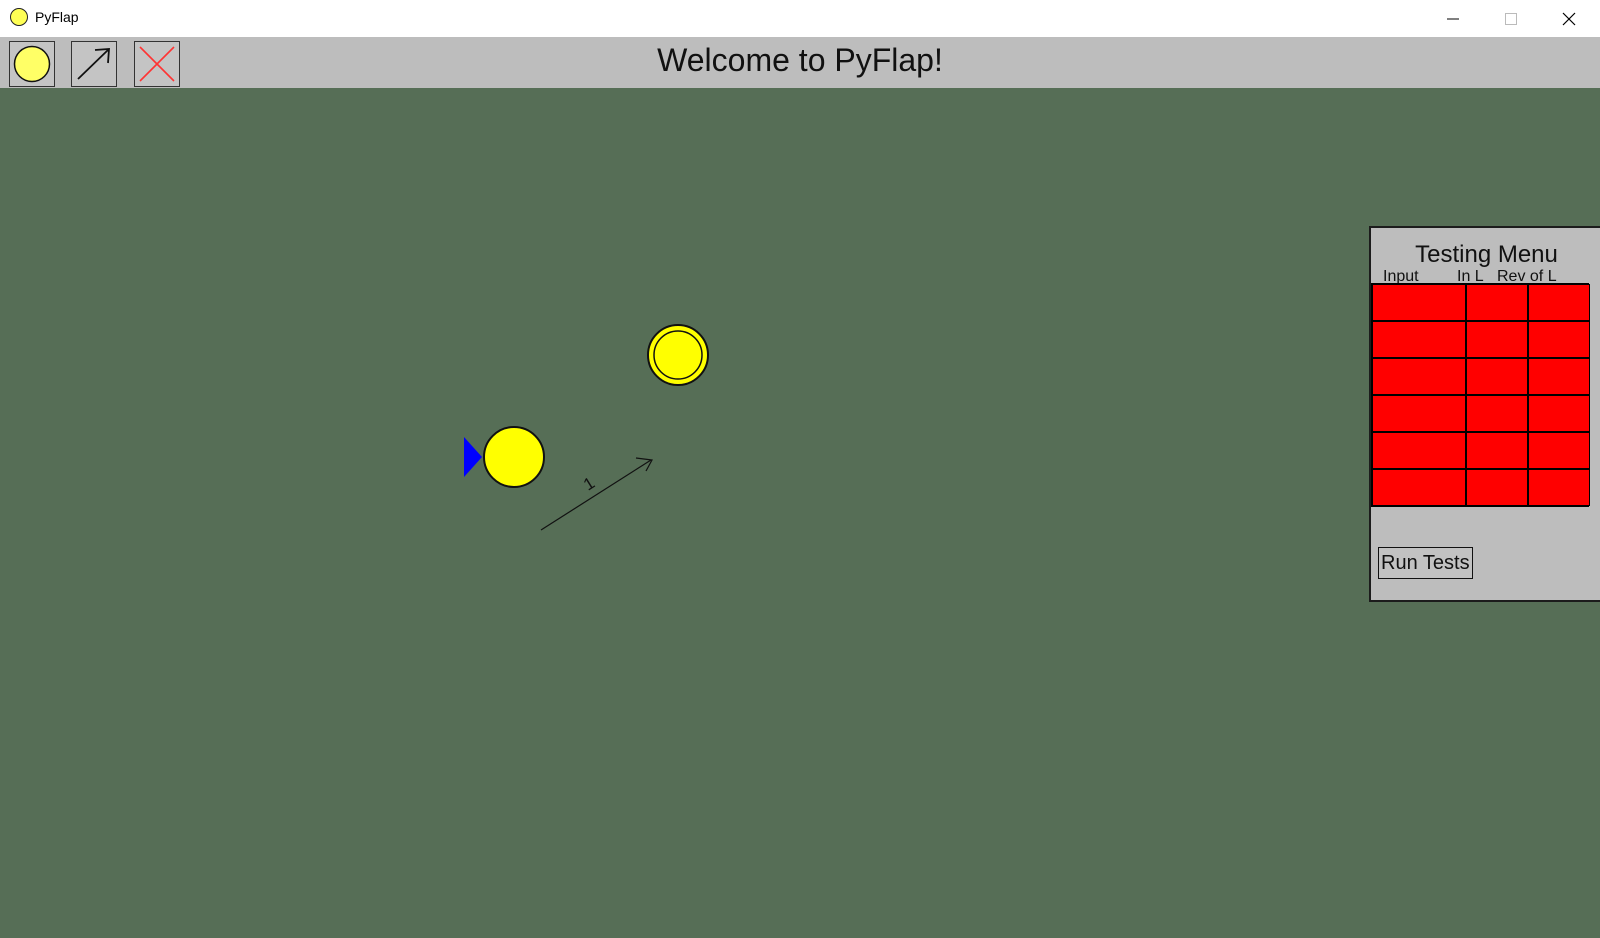 The height and width of the screenshot is (938, 1600). I want to click on transition-q0-q1: 1, so click(596, 494).